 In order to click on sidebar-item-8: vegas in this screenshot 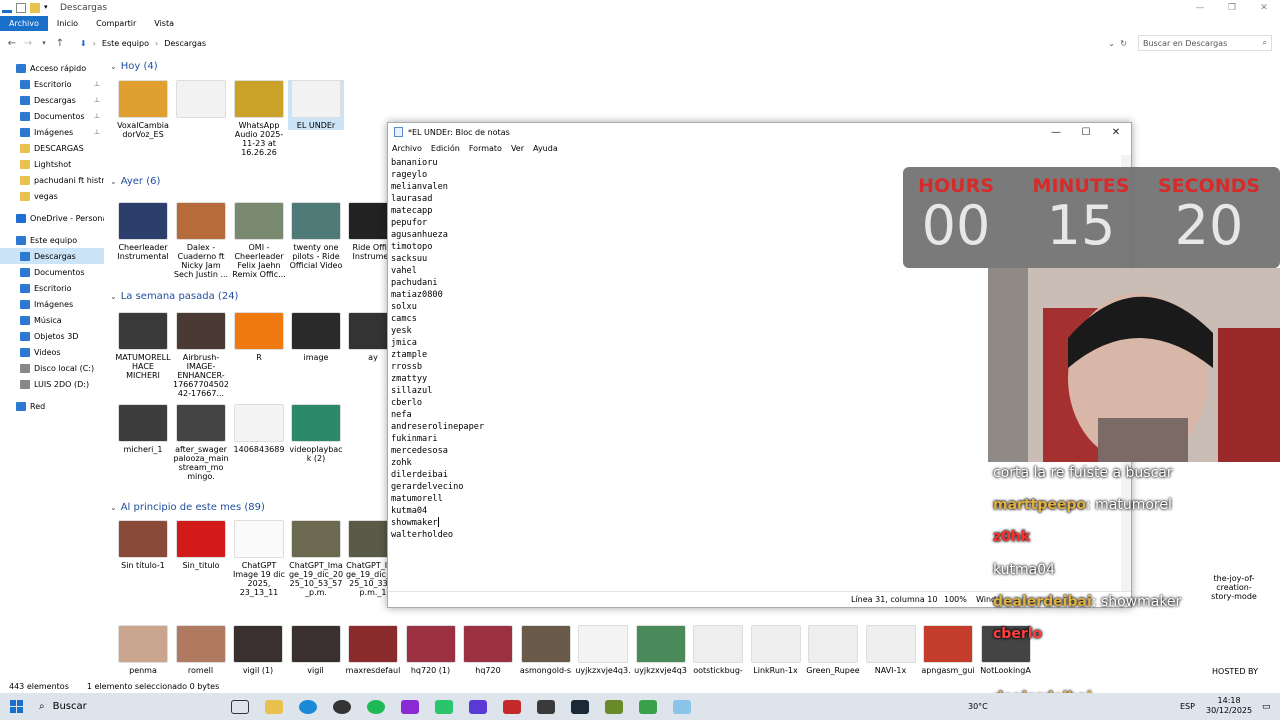, I will do `click(52, 196)`.